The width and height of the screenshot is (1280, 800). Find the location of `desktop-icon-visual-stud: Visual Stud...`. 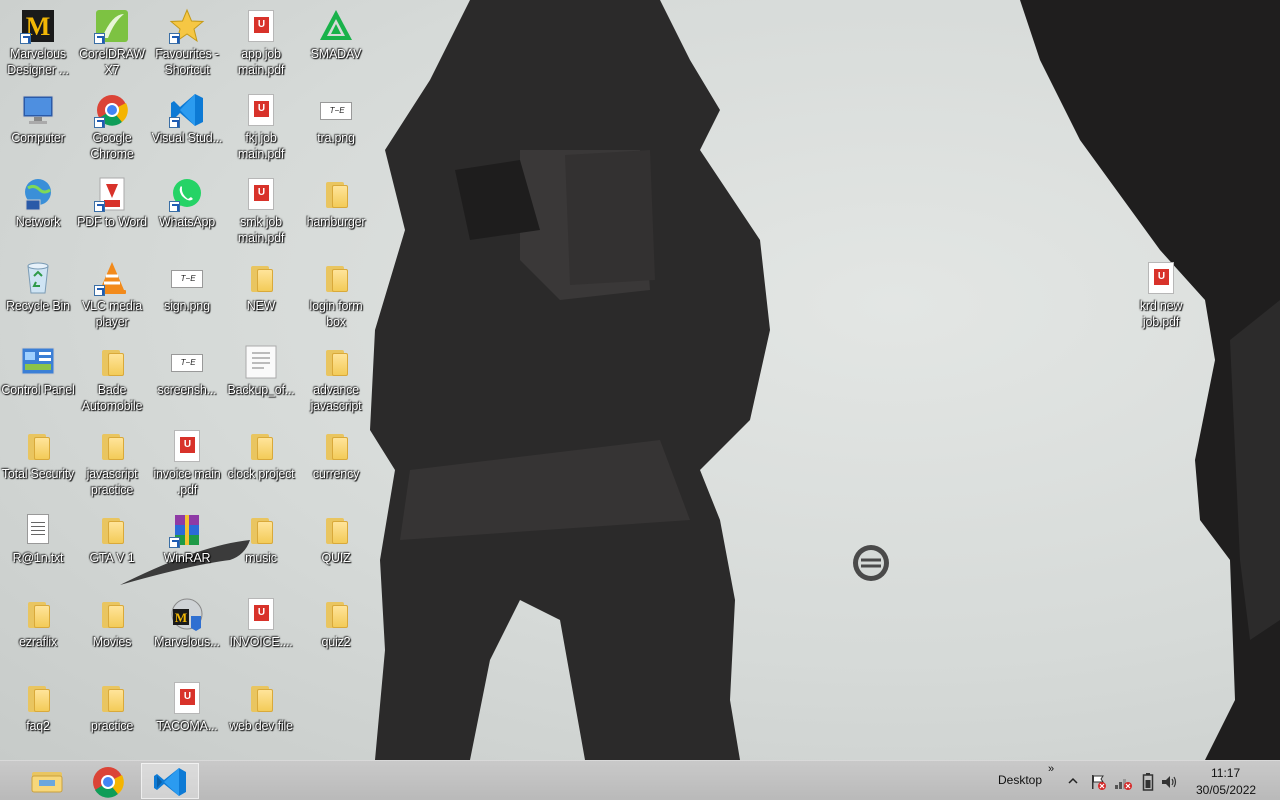

desktop-icon-visual-stud: Visual Stud... is located at coordinates (187, 128).